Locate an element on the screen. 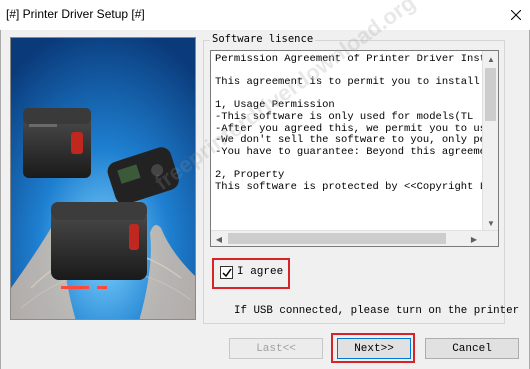  scroll-corner is located at coordinates (490, 238).